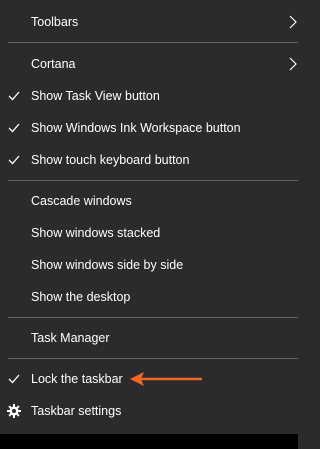 The height and width of the screenshot is (449, 320). Describe the element at coordinates (107, 265) in the screenshot. I see `menu-item-label: Show windows side by side` at that location.